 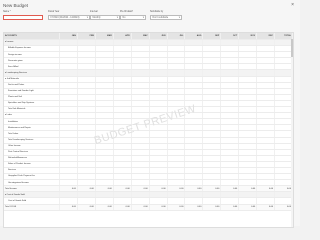 I want to click on name-input, so click(x=23, y=17).